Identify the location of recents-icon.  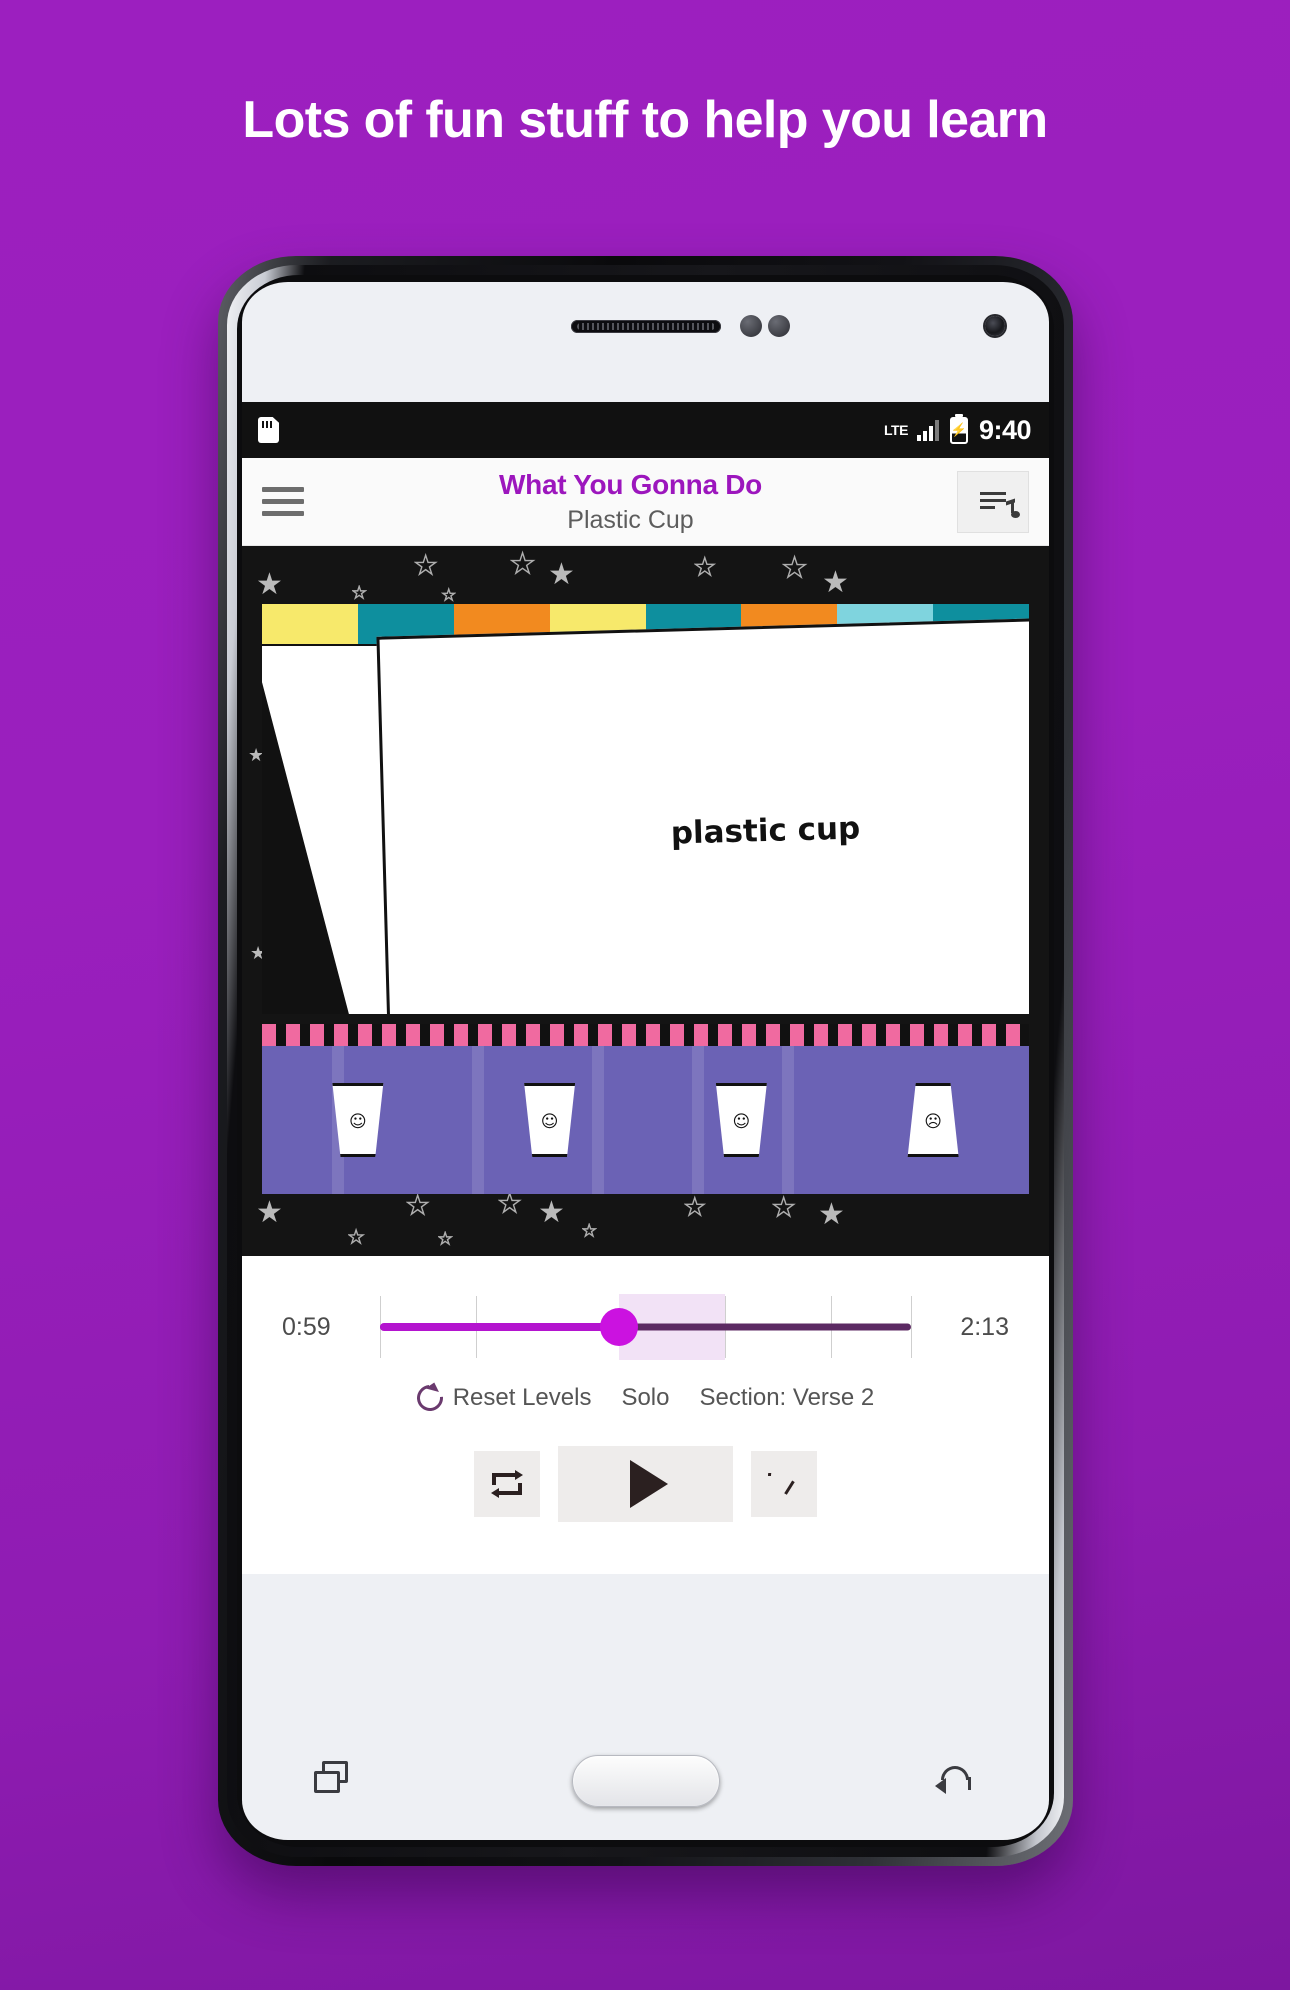
(336, 1781).